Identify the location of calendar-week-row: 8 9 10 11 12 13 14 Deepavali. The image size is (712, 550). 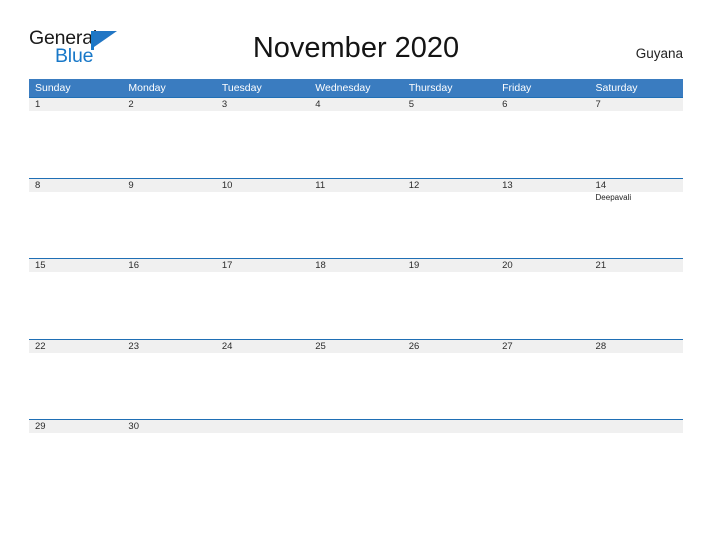
(356, 218).